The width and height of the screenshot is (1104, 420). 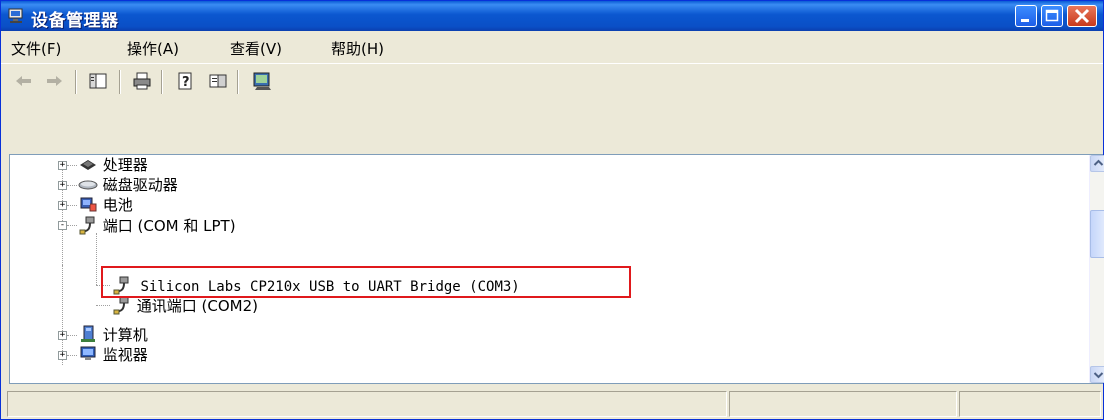 I want to click on disk-drive-icon, so click(x=88, y=185).